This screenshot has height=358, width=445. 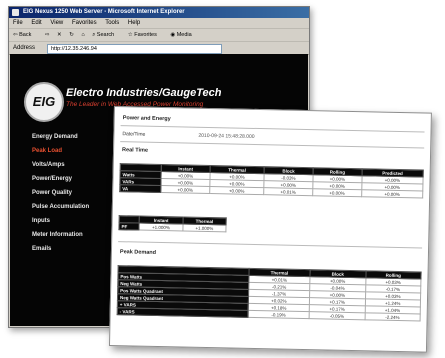 What do you see at coordinates (67, 137) in the screenshot?
I see `nav-item-energy-demand: Energy Demand` at bounding box center [67, 137].